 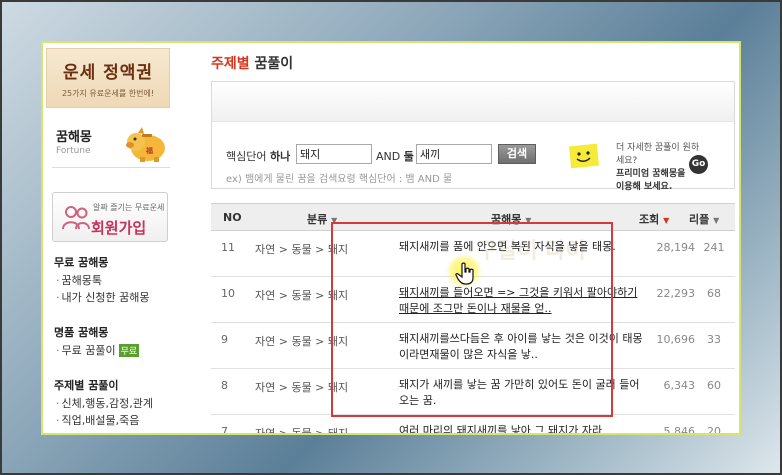 What do you see at coordinates (473, 102) in the screenshot?
I see `search-panel-header` at bounding box center [473, 102].